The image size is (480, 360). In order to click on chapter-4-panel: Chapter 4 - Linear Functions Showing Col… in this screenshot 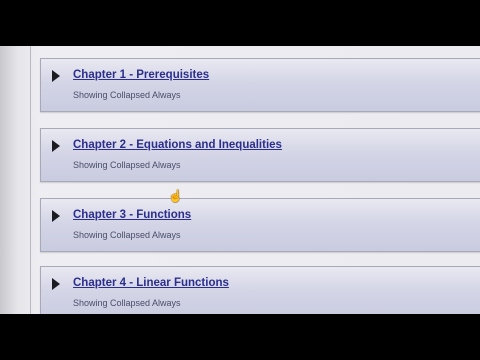, I will do `click(260, 290)`.